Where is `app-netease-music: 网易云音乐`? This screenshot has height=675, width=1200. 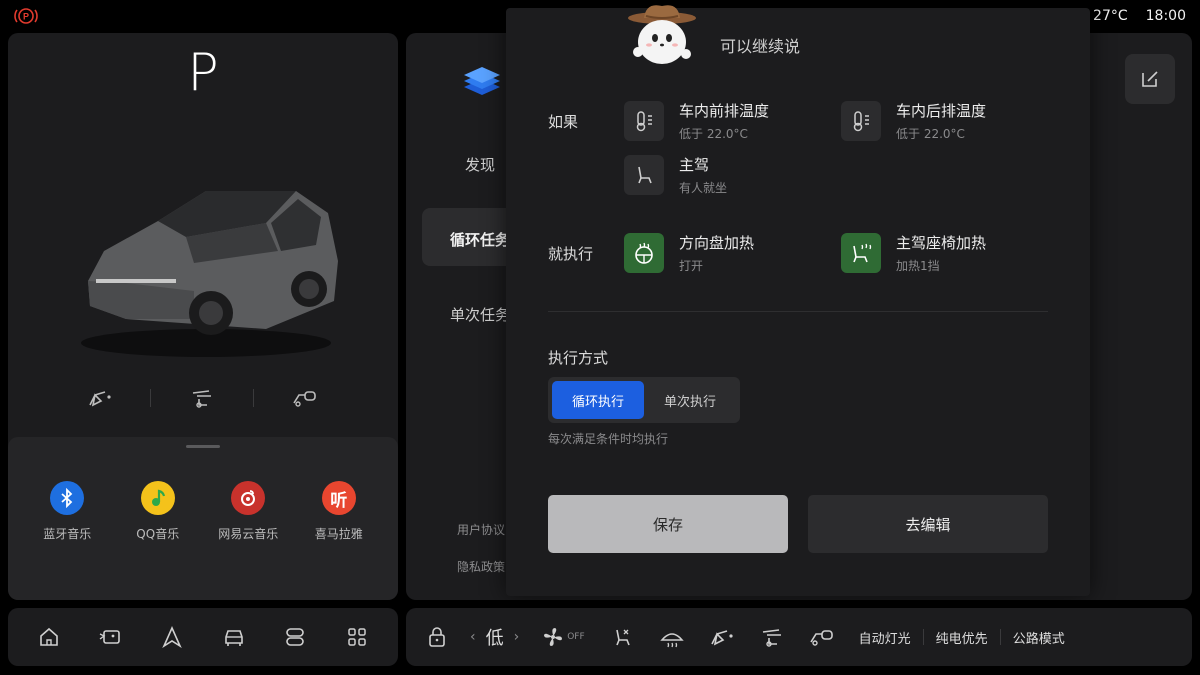 app-netease-music: 网易云音乐 is located at coordinates (248, 511).